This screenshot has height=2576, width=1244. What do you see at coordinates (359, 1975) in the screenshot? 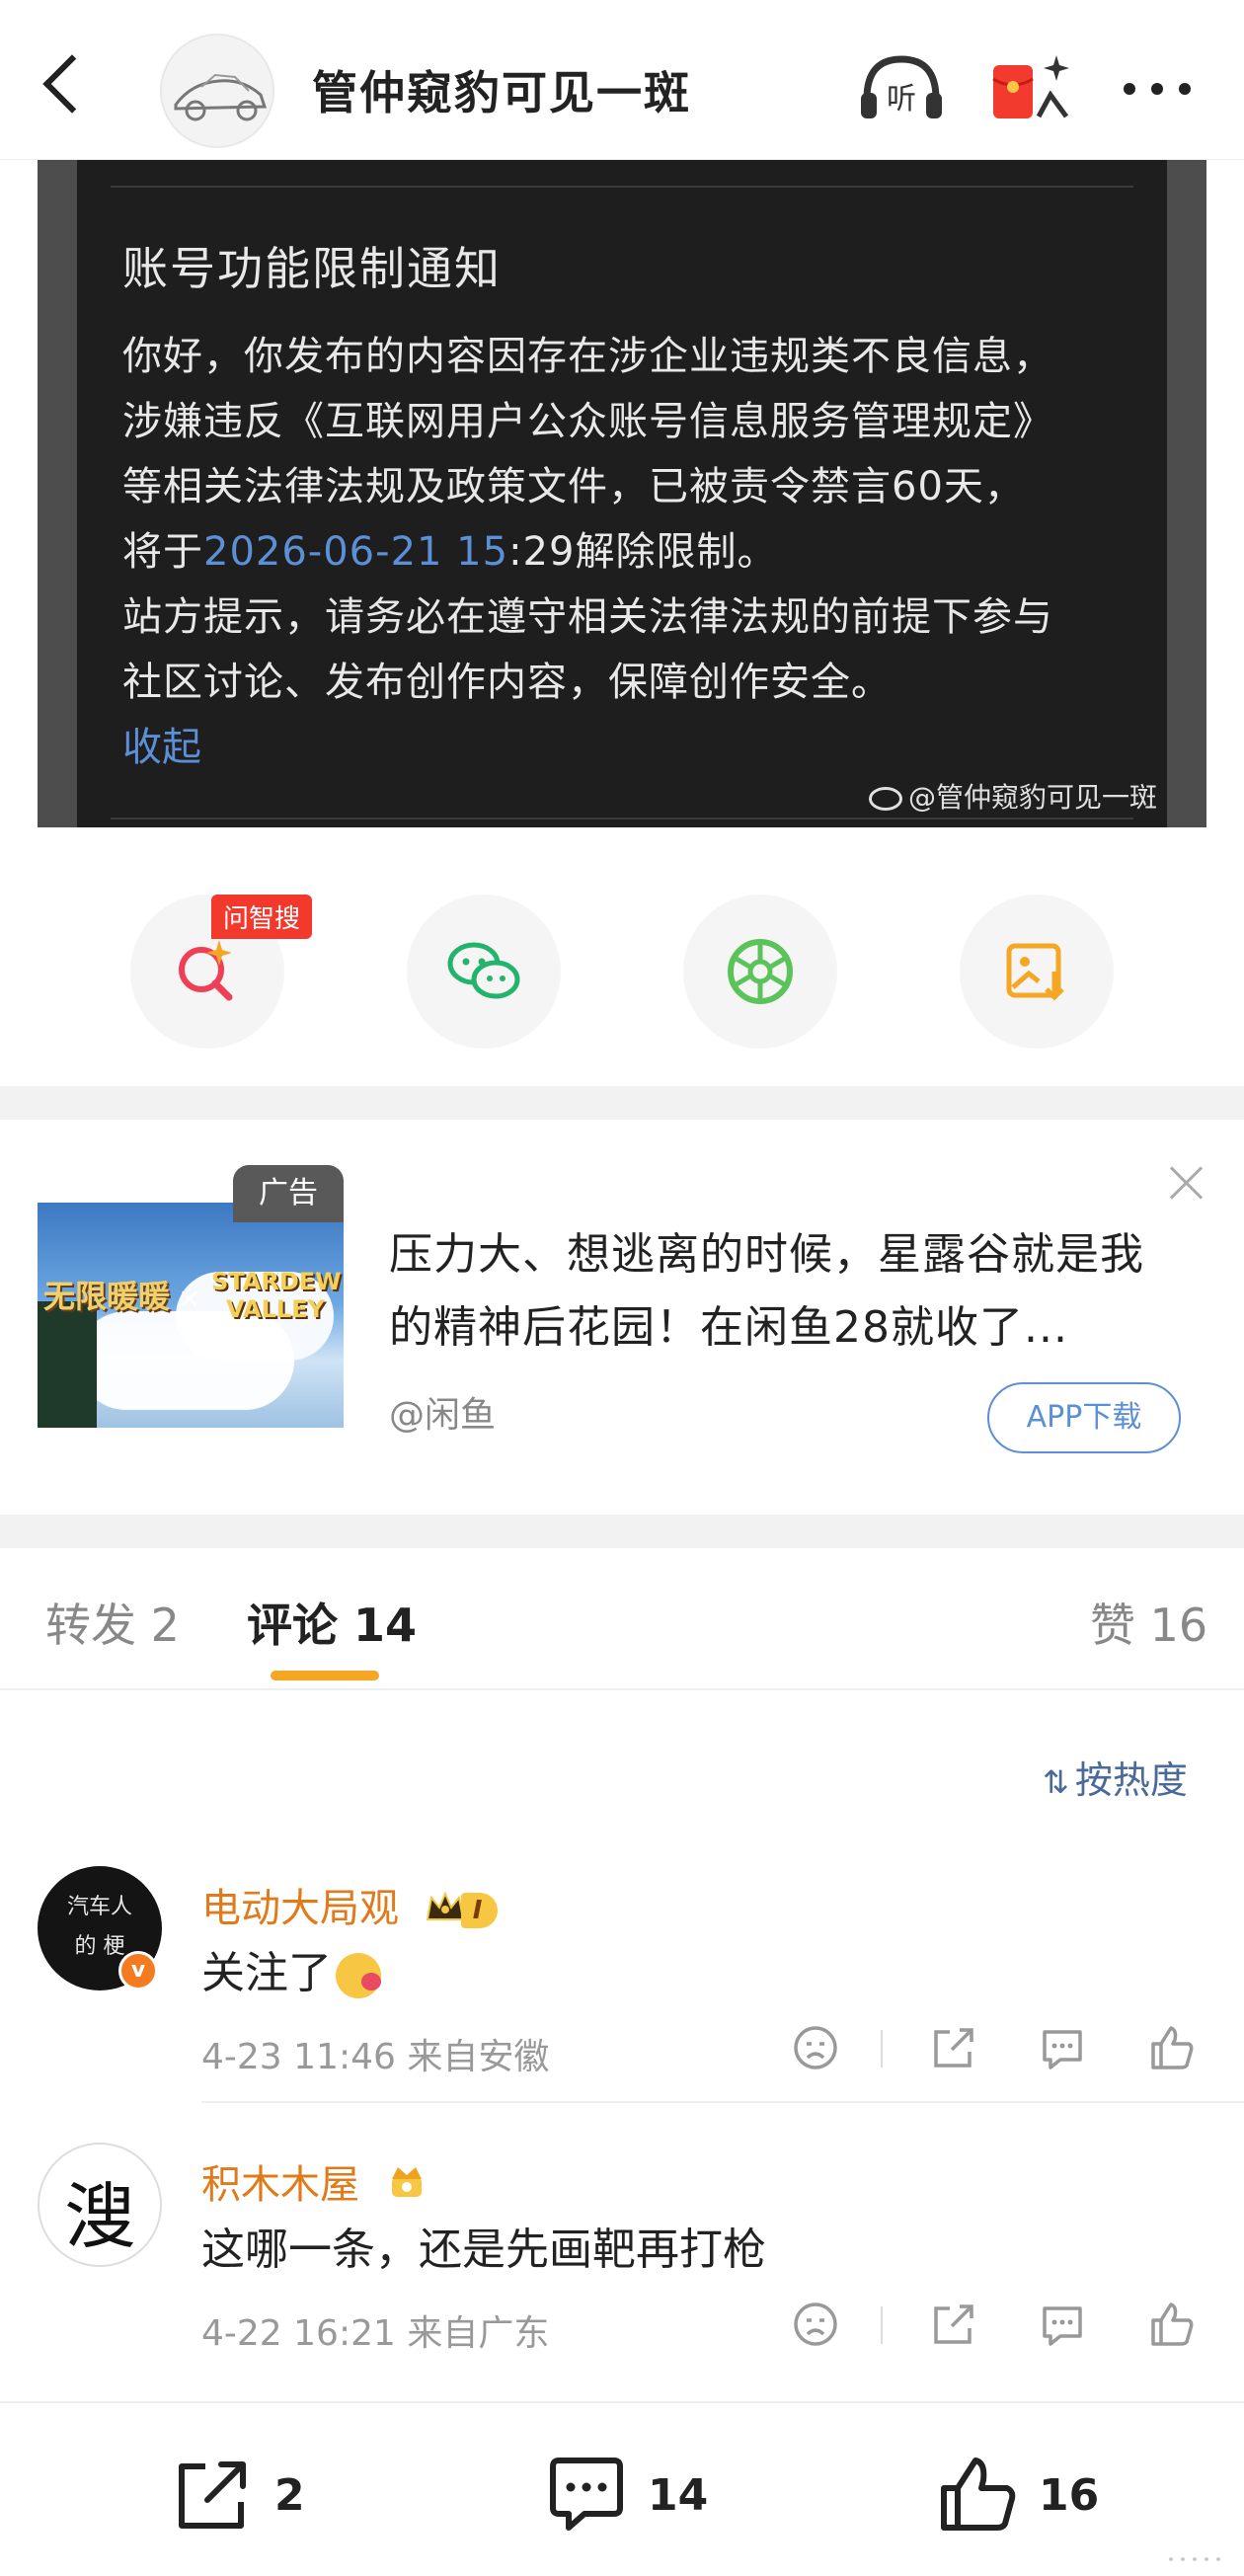
I see `kiss-emoji-icon` at bounding box center [359, 1975].